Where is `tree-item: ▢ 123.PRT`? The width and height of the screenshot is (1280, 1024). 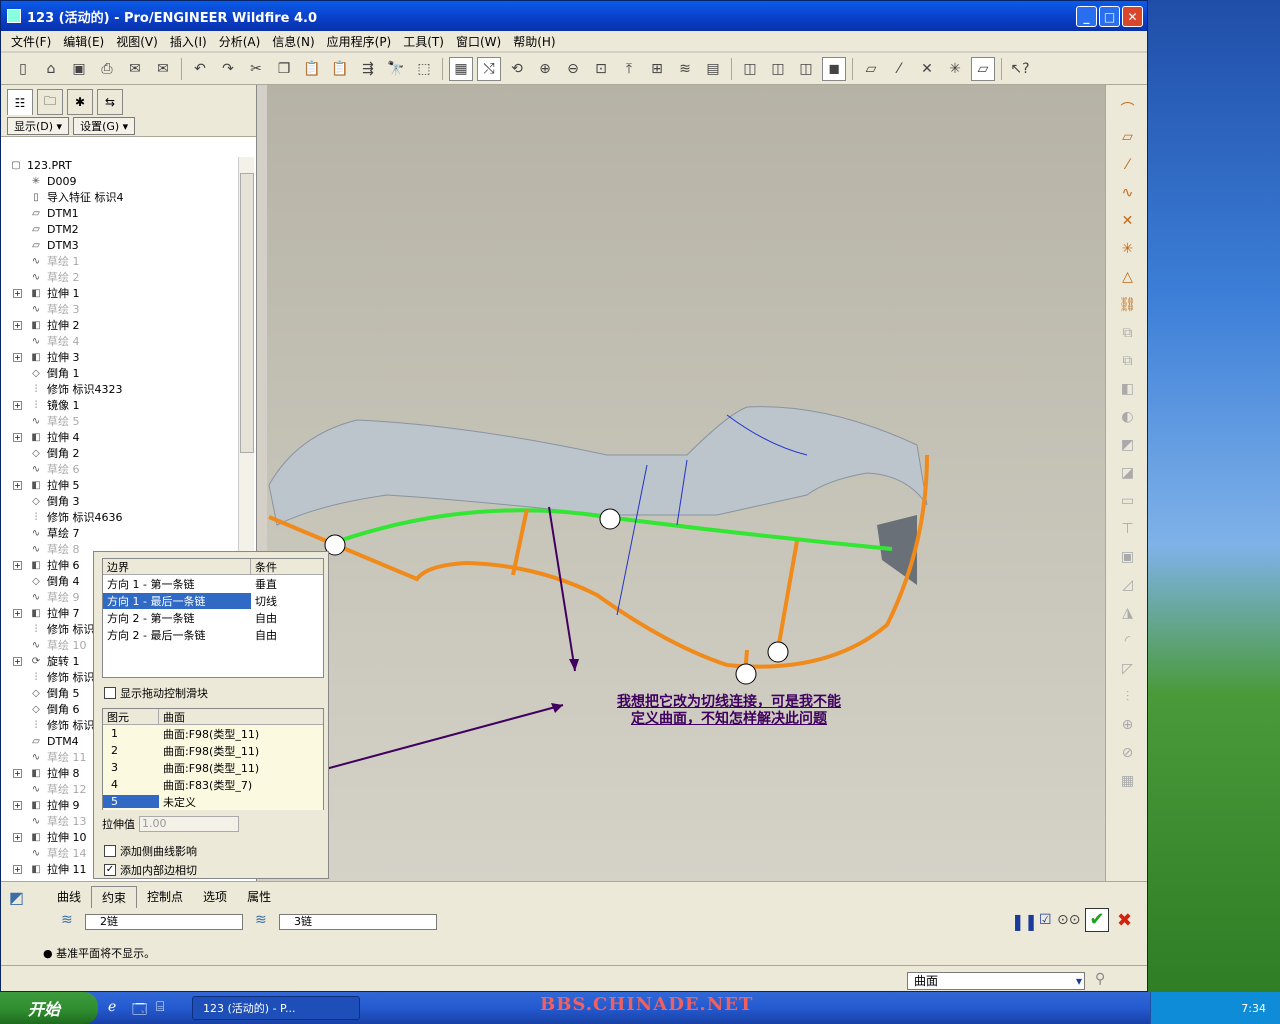
tree-item: ▢ 123.PRT is located at coordinates (122, 165).